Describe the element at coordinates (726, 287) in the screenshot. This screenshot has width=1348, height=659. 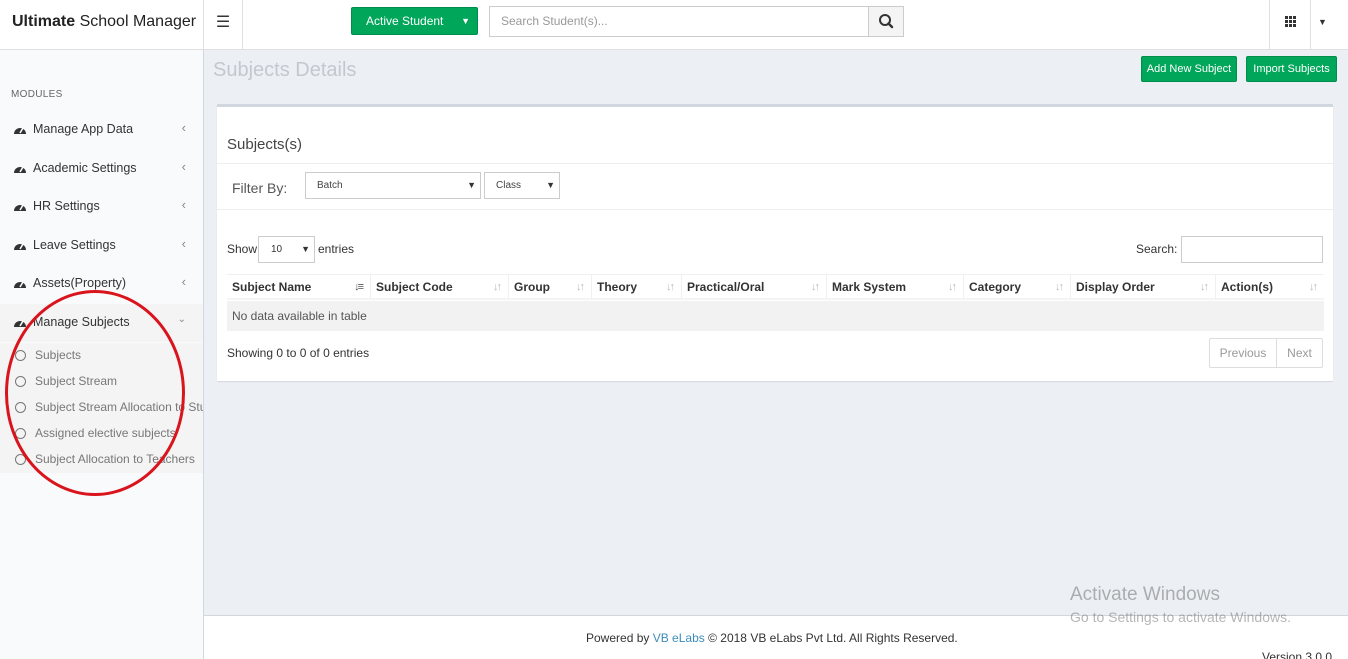
I see `column-label: Practical/Oral` at that location.